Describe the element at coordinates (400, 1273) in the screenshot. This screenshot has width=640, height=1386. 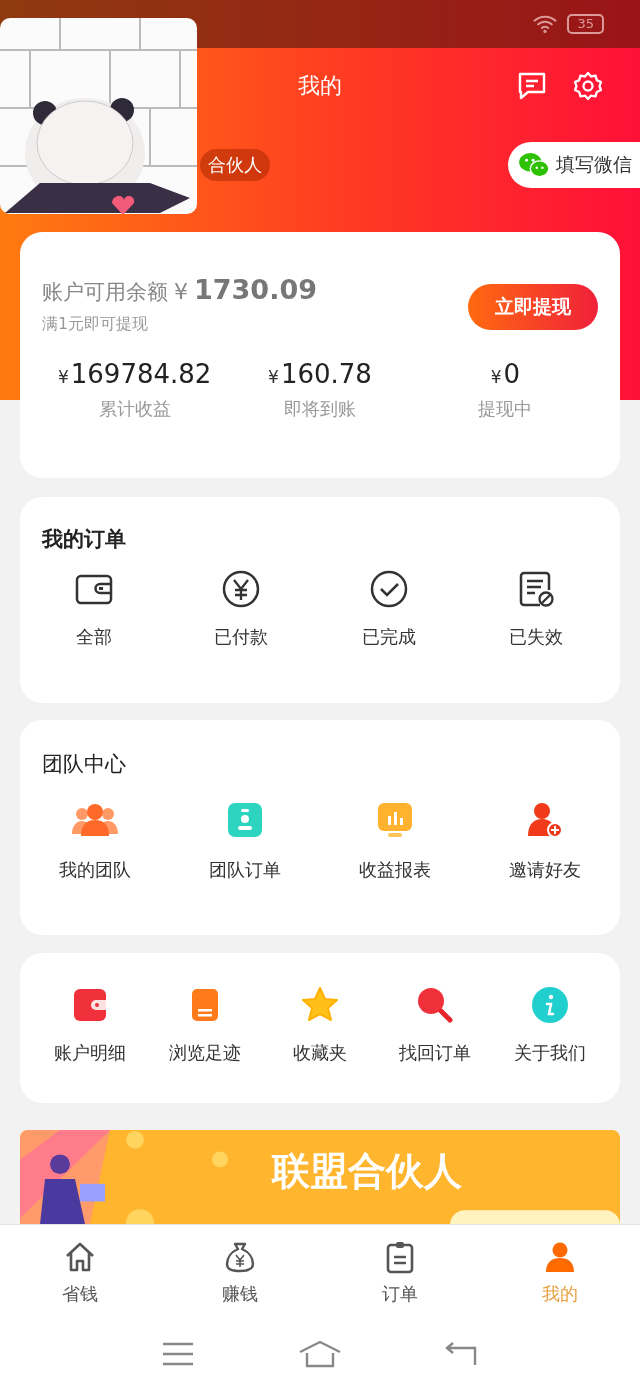
I see `tab: 订单` at that location.